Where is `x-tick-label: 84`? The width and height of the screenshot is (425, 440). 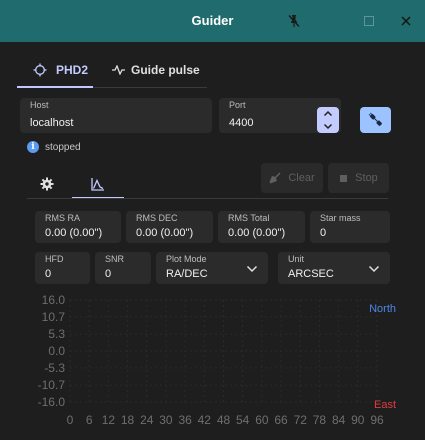 x-tick-label: 84 is located at coordinates (339, 420).